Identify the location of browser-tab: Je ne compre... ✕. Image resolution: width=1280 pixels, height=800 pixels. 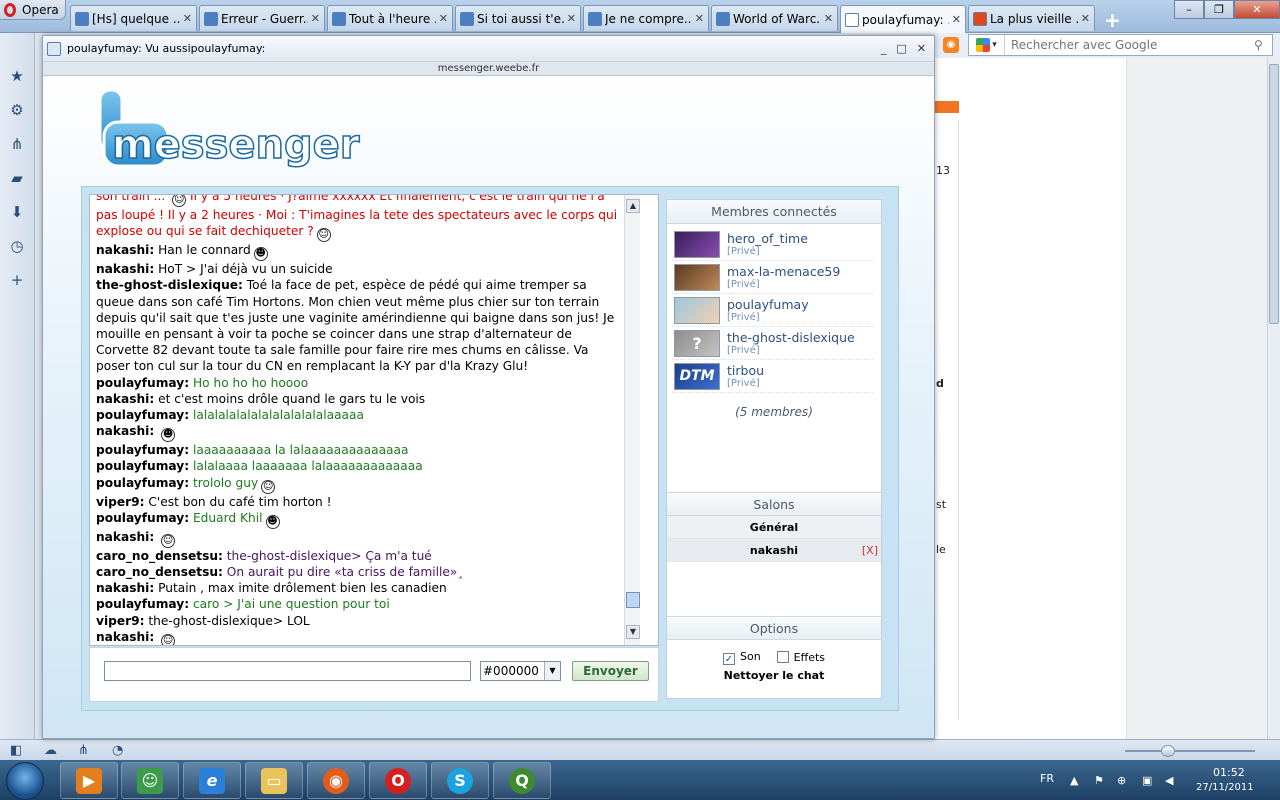
(646, 18).